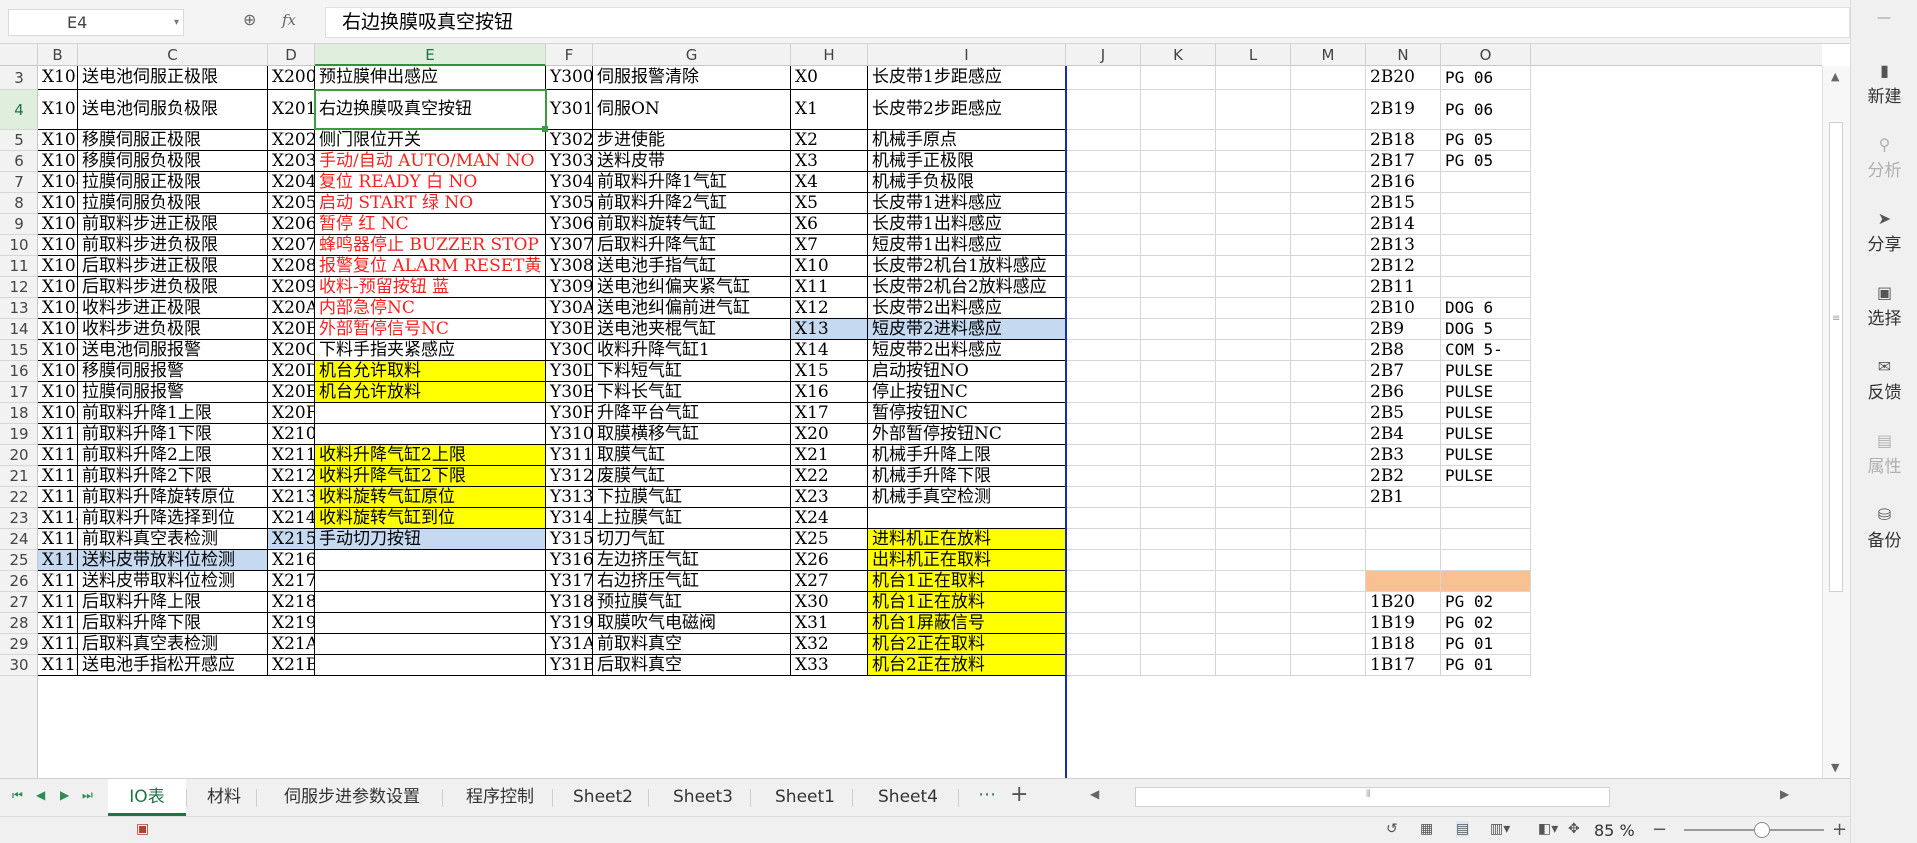 Image resolution: width=1917 pixels, height=843 pixels. Describe the element at coordinates (829, 392) in the screenshot. I see `cell-h17: X16` at that location.